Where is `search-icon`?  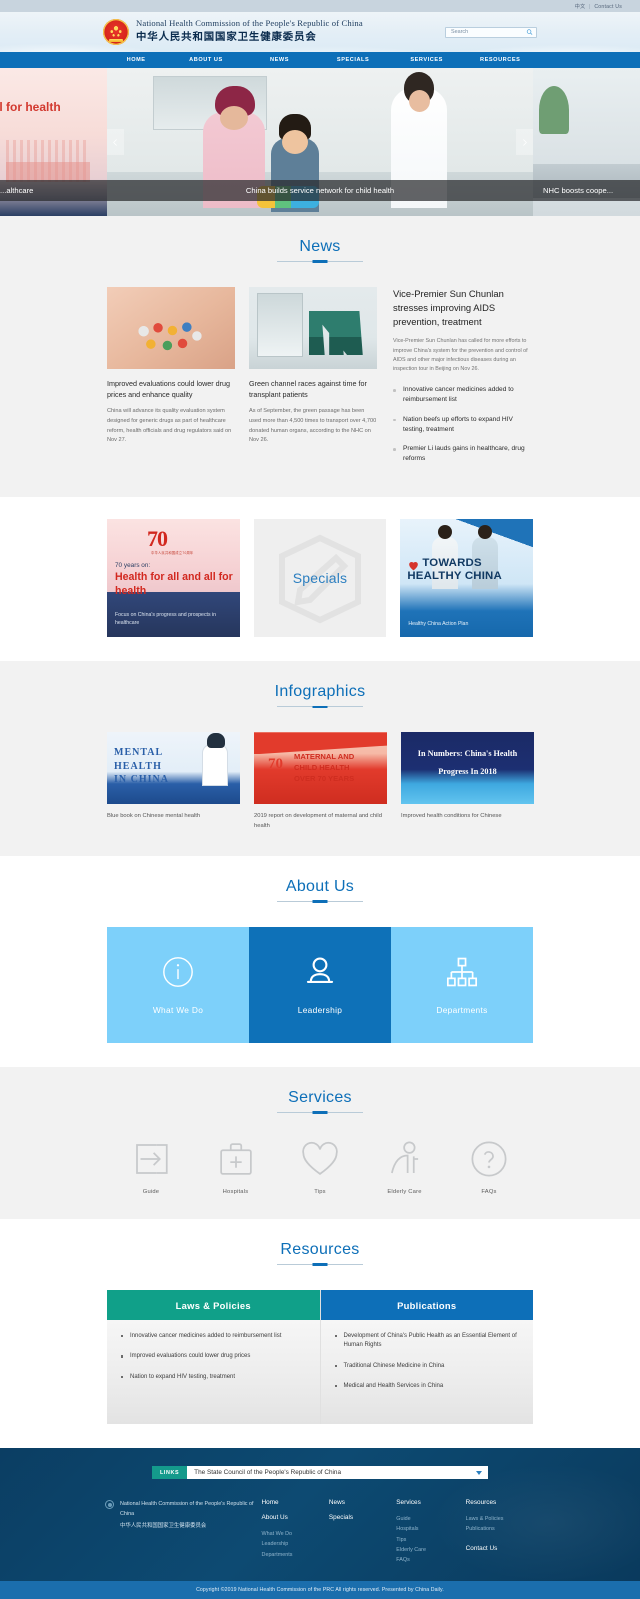 search-icon is located at coordinates (529, 32).